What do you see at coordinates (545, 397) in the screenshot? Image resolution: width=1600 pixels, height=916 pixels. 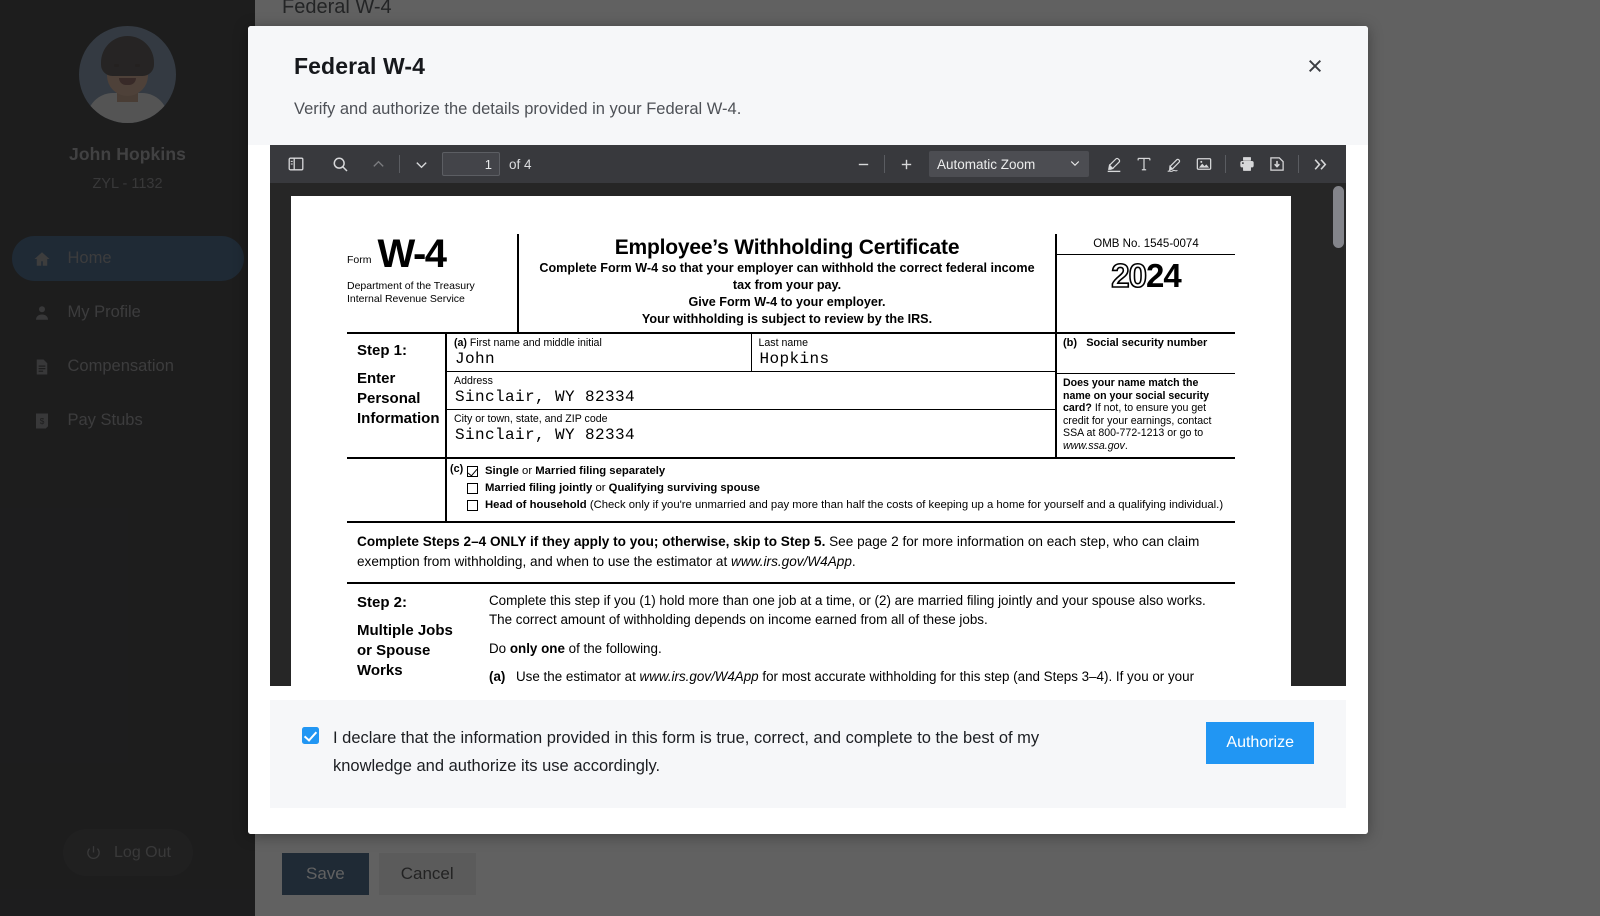 I see `w4-address-value: Sinclair, WY 82334` at bounding box center [545, 397].